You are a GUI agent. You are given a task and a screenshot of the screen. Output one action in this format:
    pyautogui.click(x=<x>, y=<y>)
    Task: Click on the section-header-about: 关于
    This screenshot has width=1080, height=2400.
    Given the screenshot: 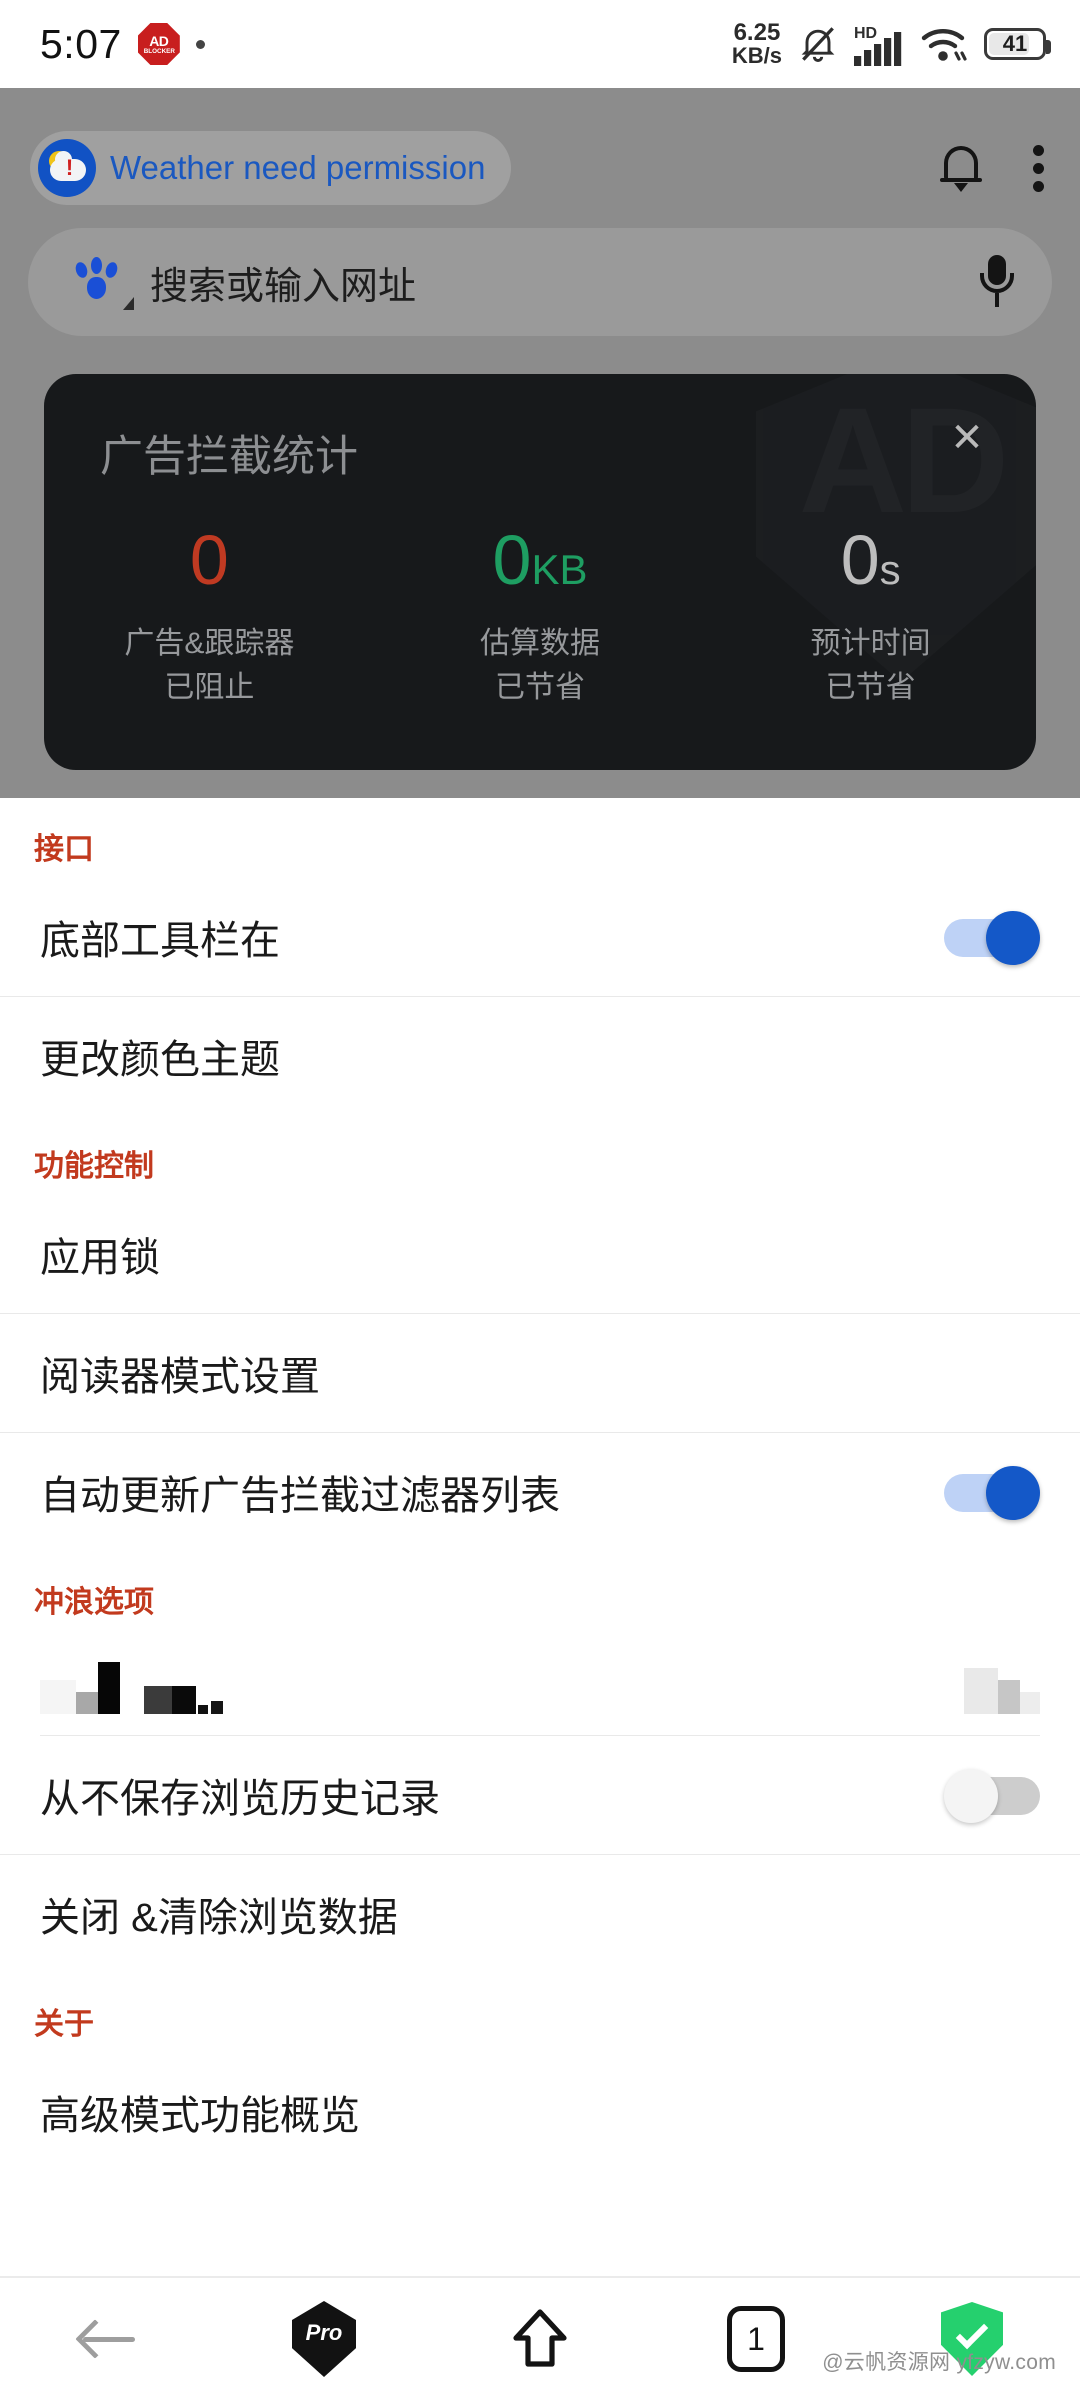 What is the action you would take?
    pyautogui.click(x=64, y=2024)
    